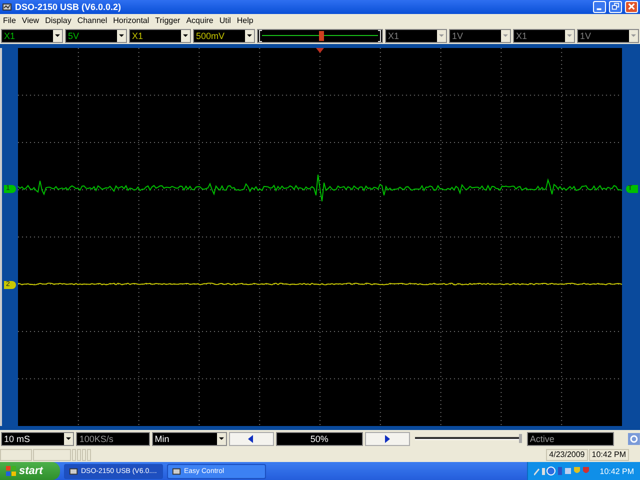 The height and width of the screenshot is (480, 640). I want to click on scroll-left-button, so click(251, 439).